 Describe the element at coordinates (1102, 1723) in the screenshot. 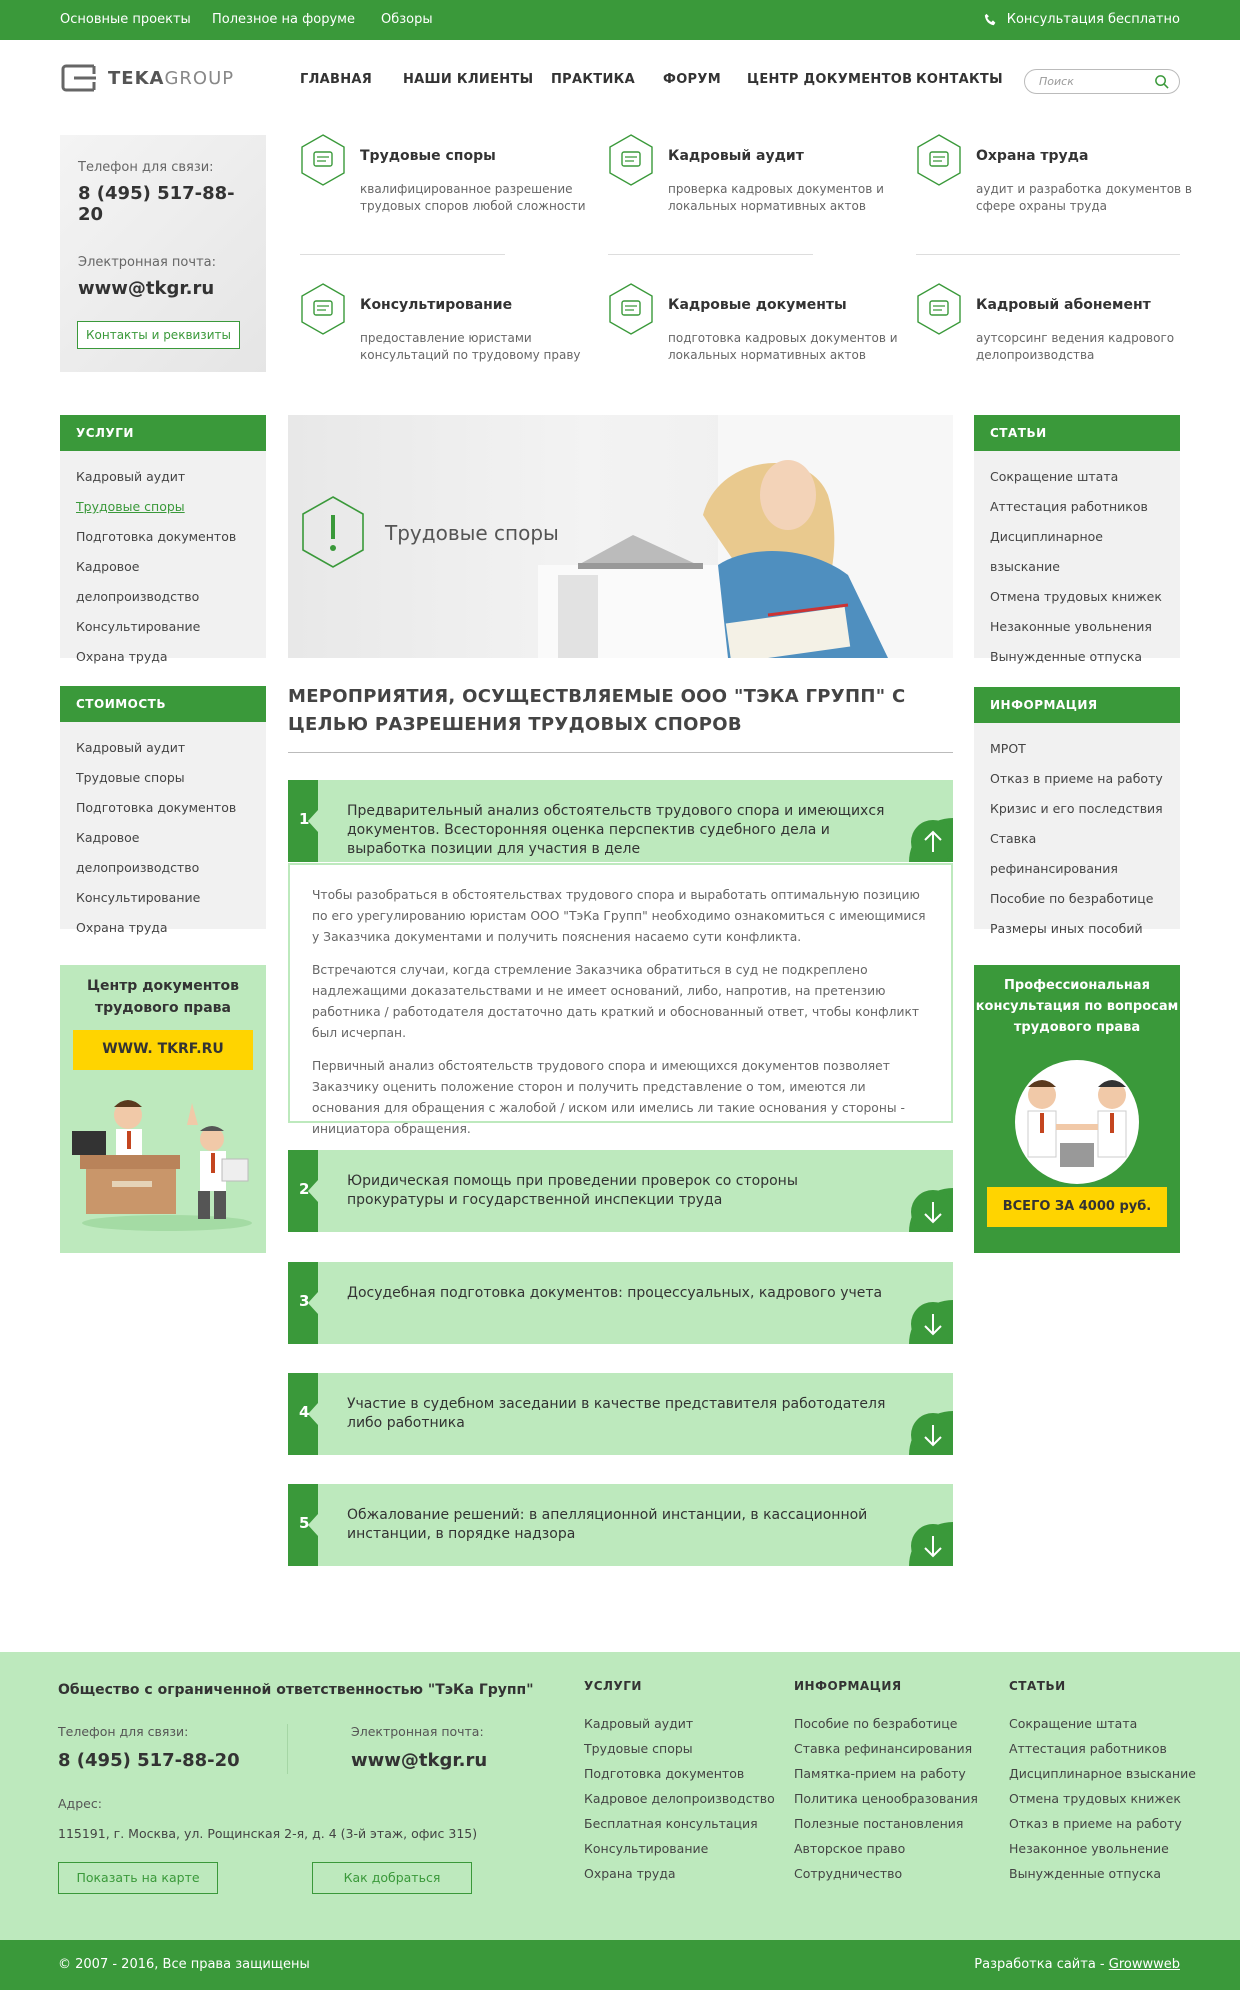

I see `footer-link: Сокращение штата` at that location.